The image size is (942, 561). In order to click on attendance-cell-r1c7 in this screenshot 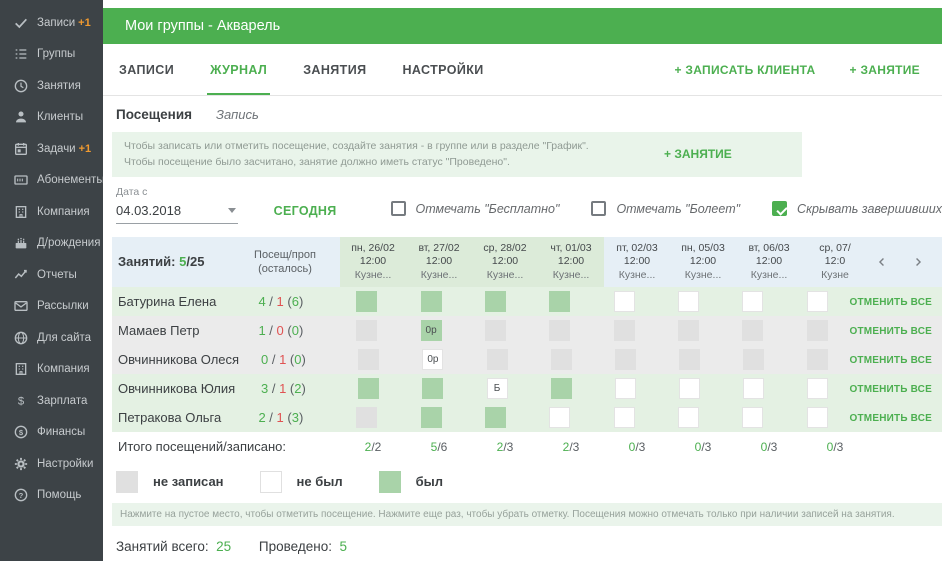, I will do `click(817, 330)`.